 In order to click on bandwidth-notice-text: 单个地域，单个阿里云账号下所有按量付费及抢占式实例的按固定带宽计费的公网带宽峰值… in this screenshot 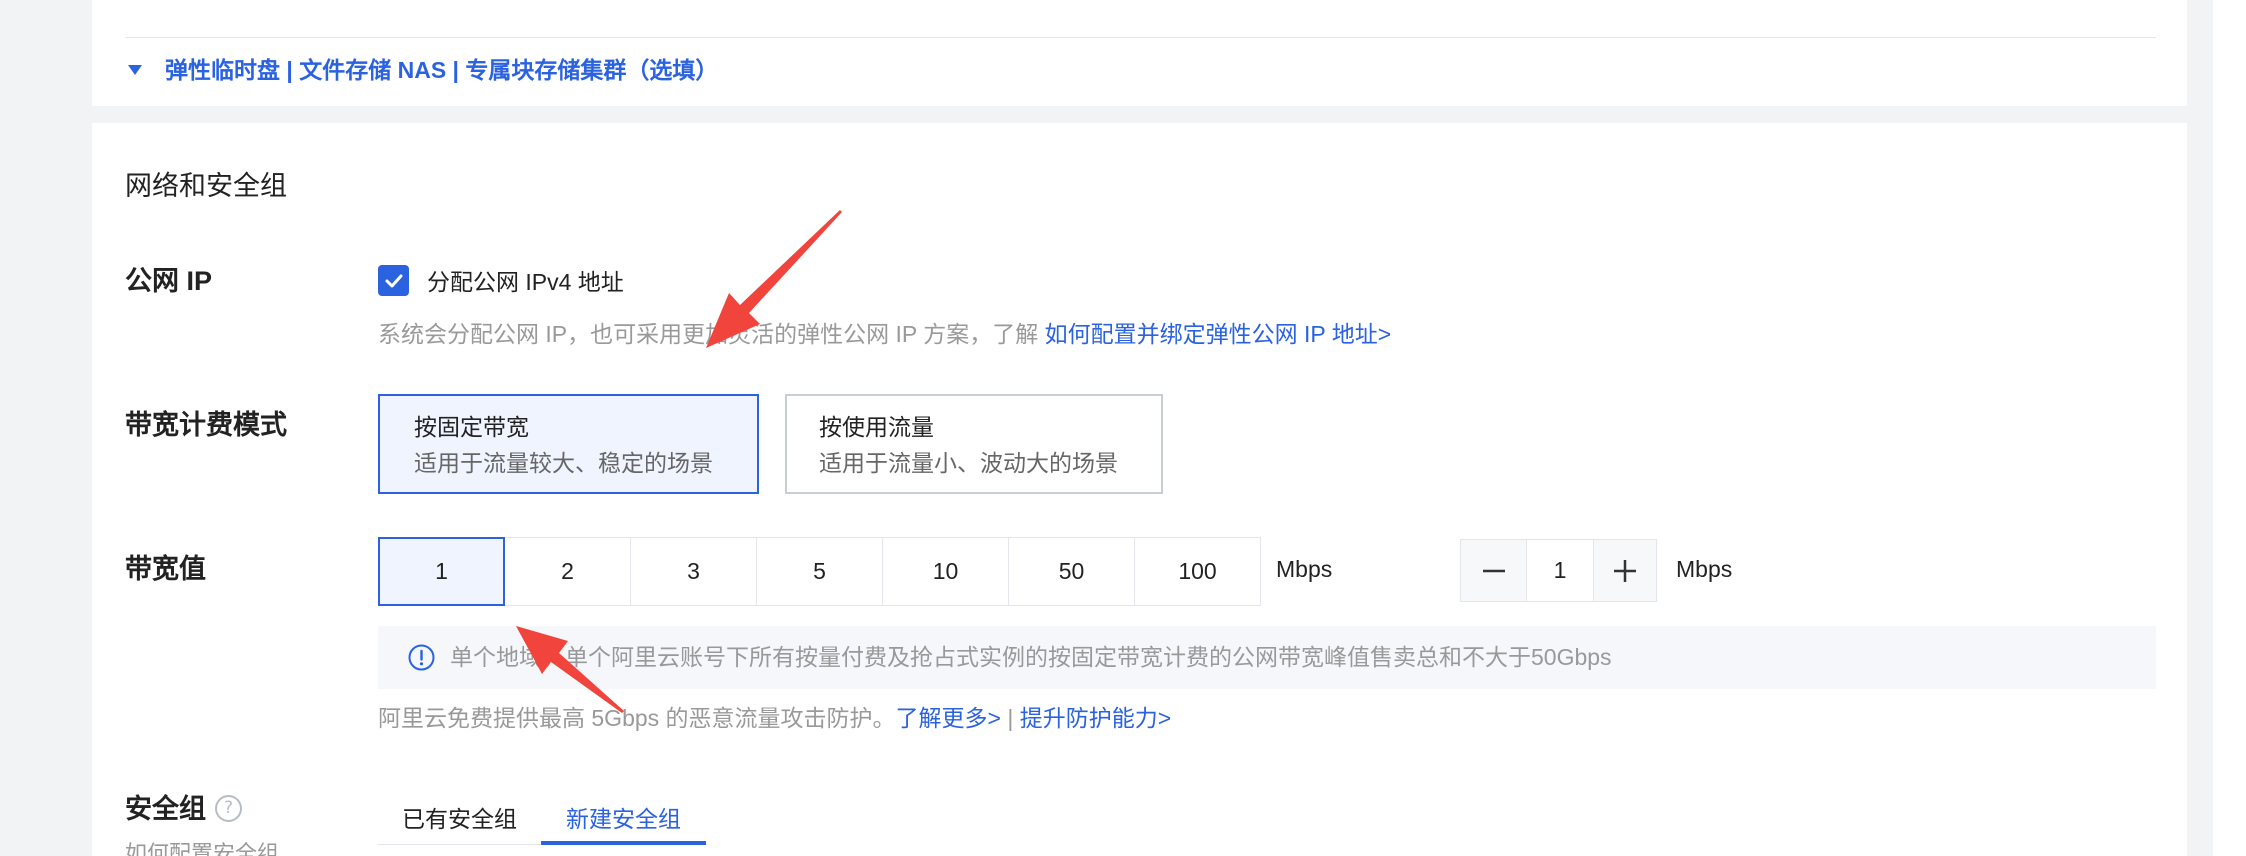, I will do `click(1031, 657)`.